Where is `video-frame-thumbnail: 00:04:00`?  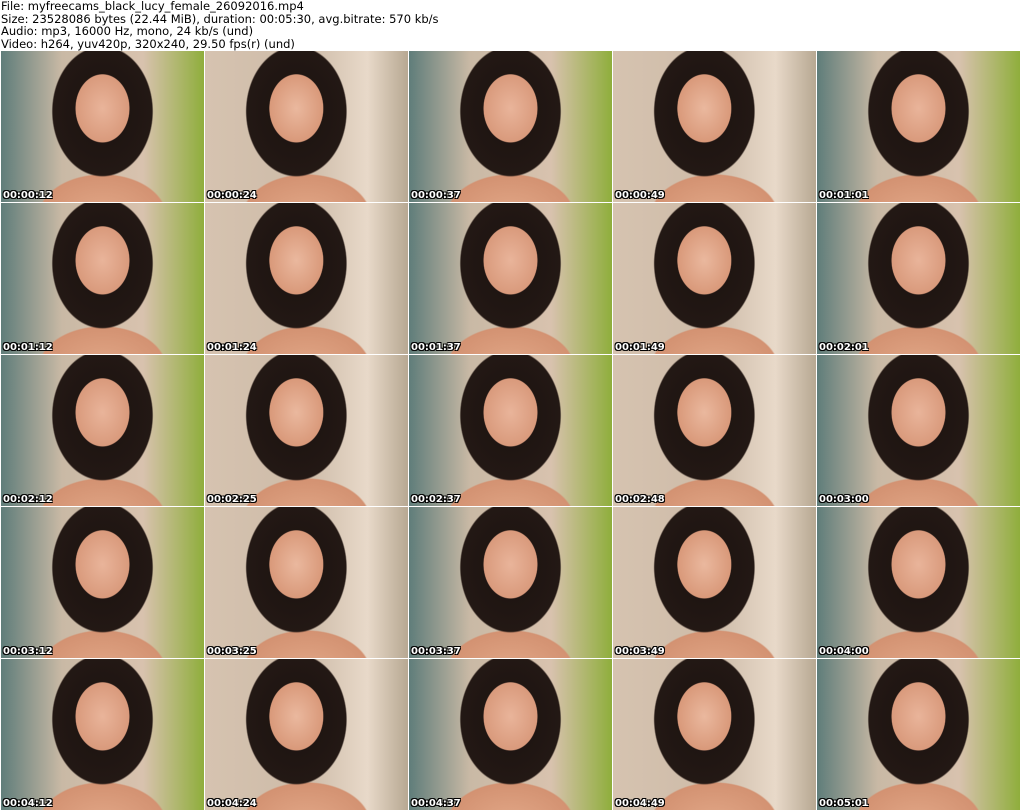
video-frame-thumbnail: 00:04:00 is located at coordinates (918, 582).